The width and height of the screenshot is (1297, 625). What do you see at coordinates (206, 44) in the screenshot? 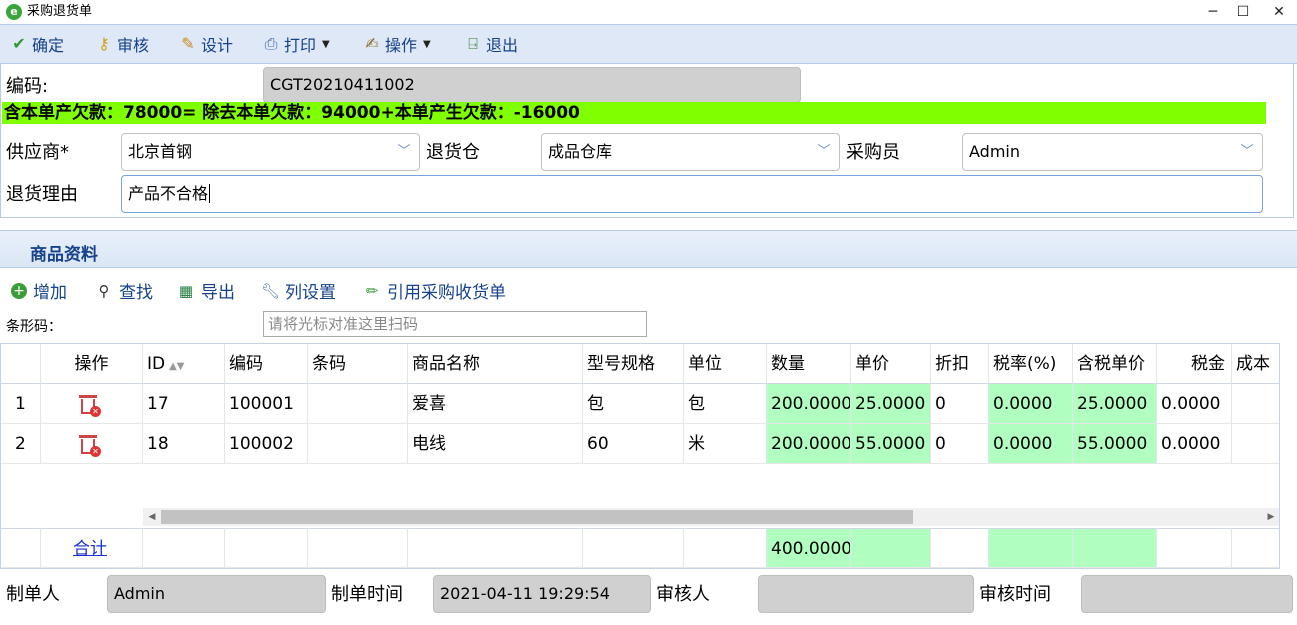
I see `design-button: ✎ 设计` at bounding box center [206, 44].